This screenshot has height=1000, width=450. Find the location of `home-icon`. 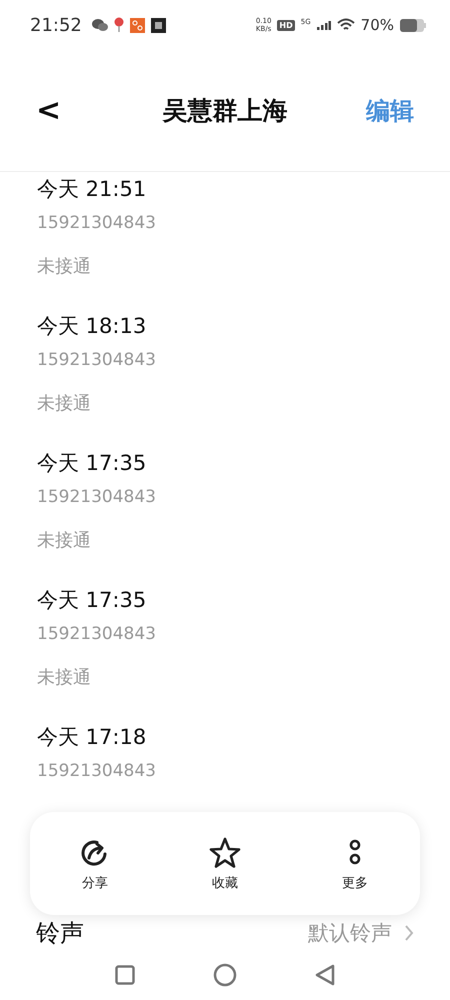

home-icon is located at coordinates (225, 975).